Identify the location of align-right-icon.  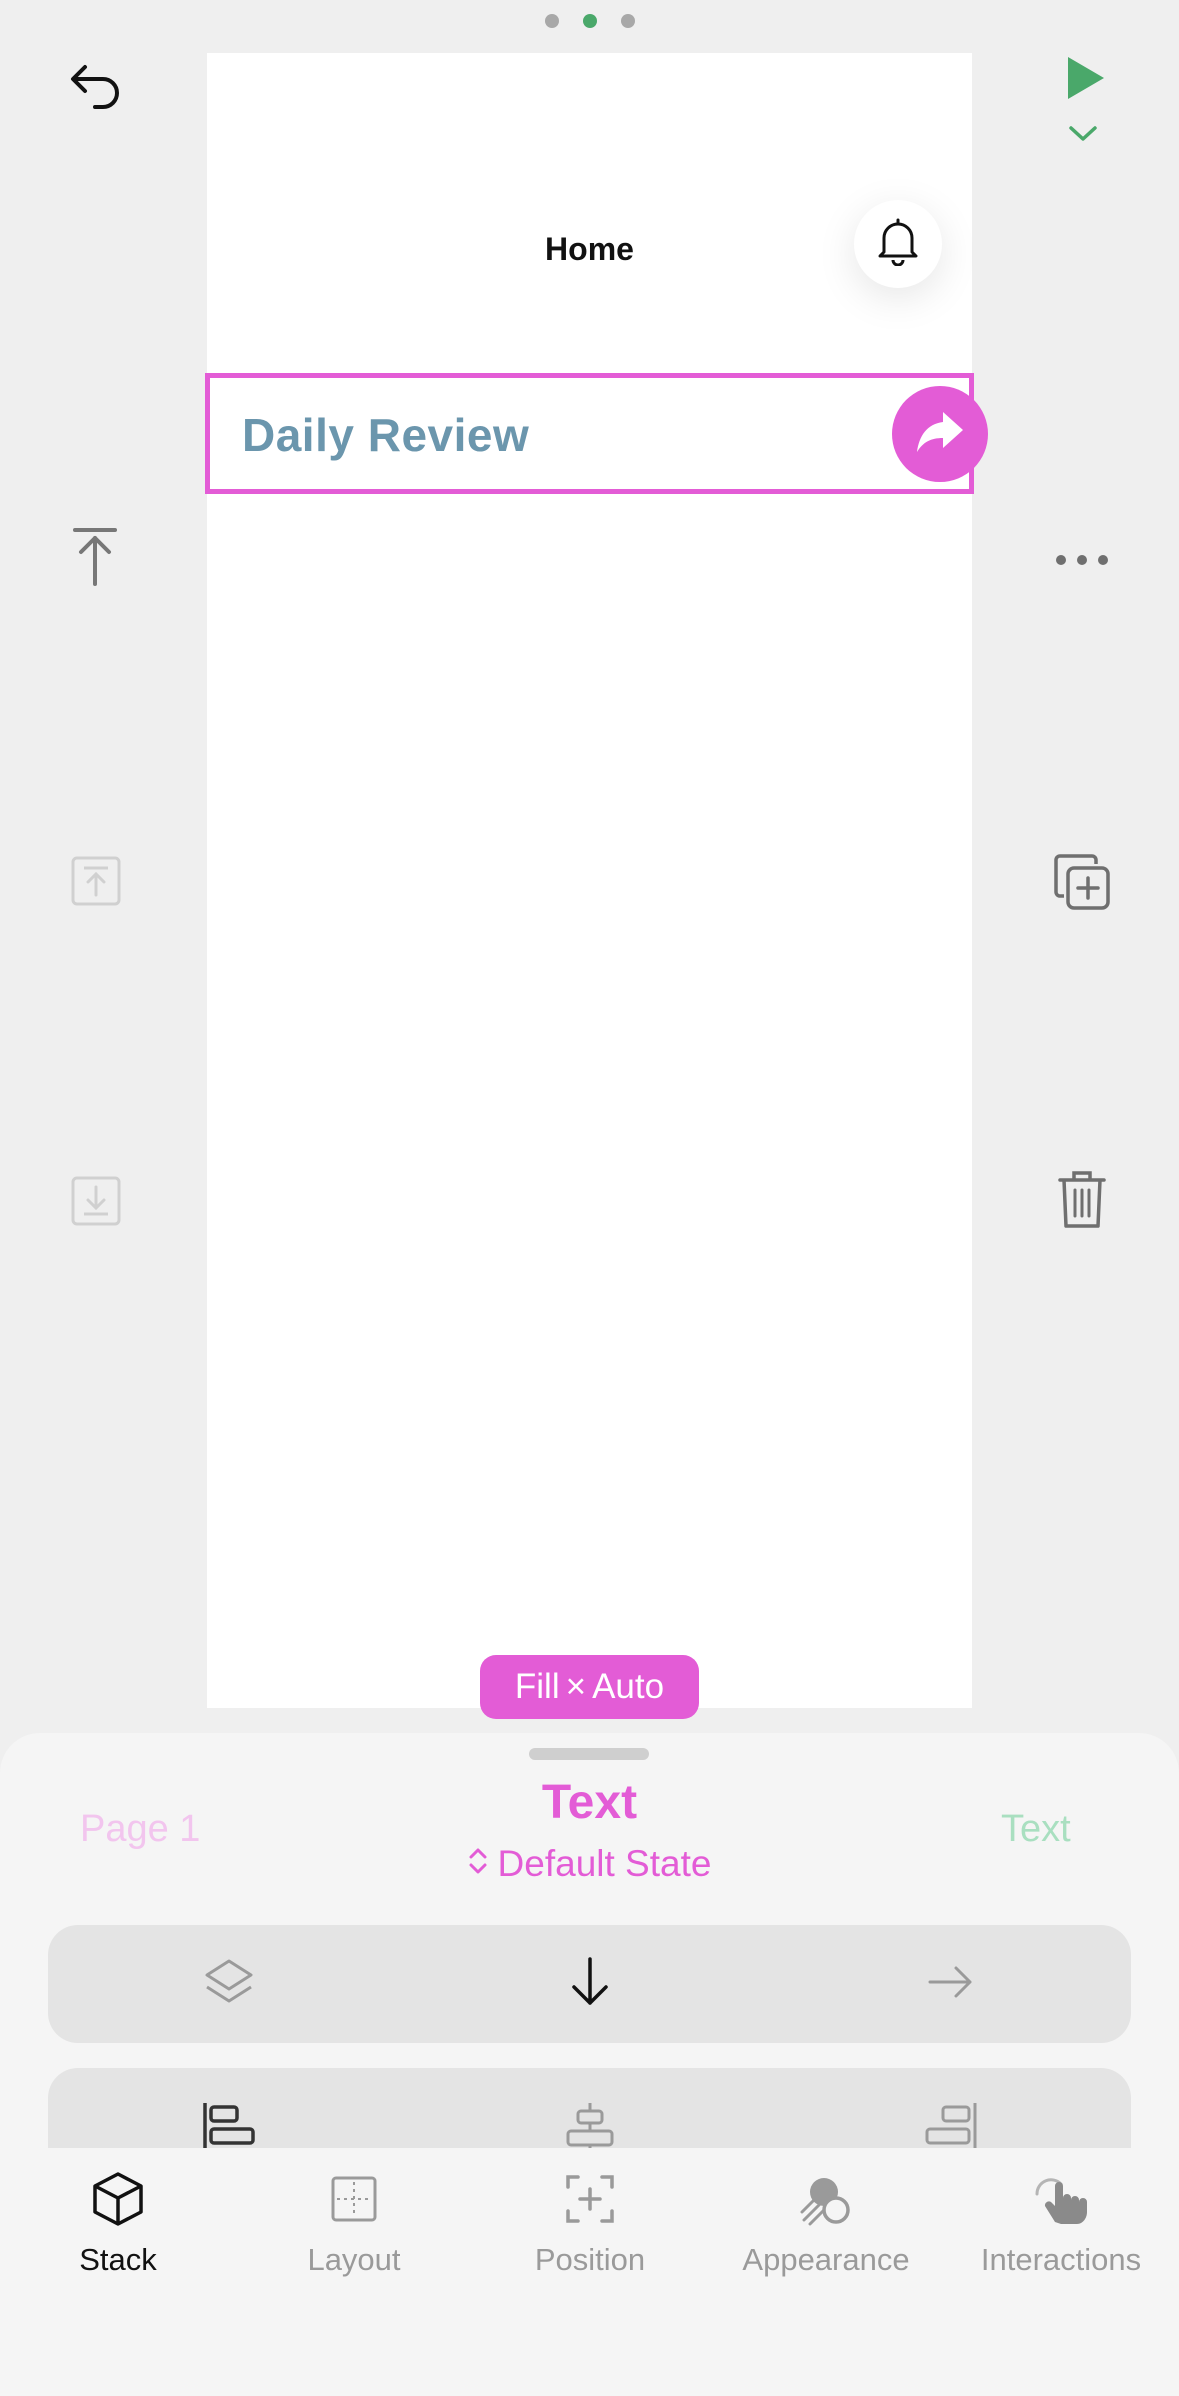
(951, 2125).